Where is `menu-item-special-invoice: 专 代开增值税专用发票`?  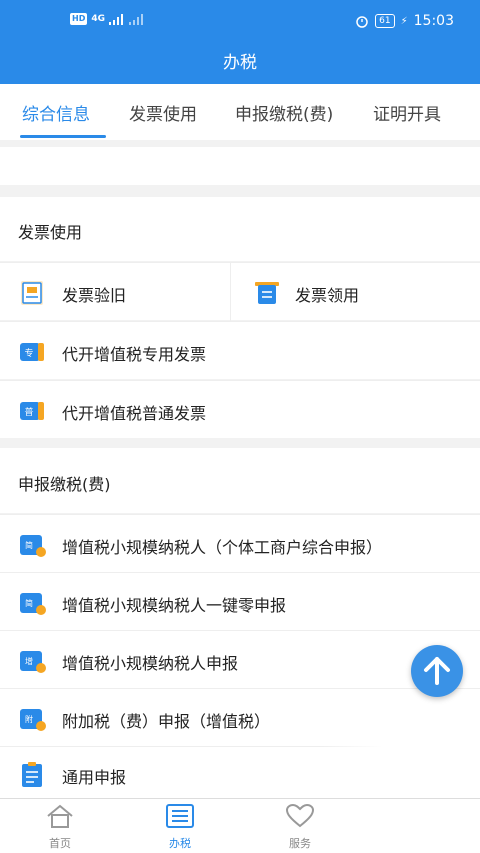
menu-item-special-invoice: 专 代开增值税专用发票 is located at coordinates (240, 350).